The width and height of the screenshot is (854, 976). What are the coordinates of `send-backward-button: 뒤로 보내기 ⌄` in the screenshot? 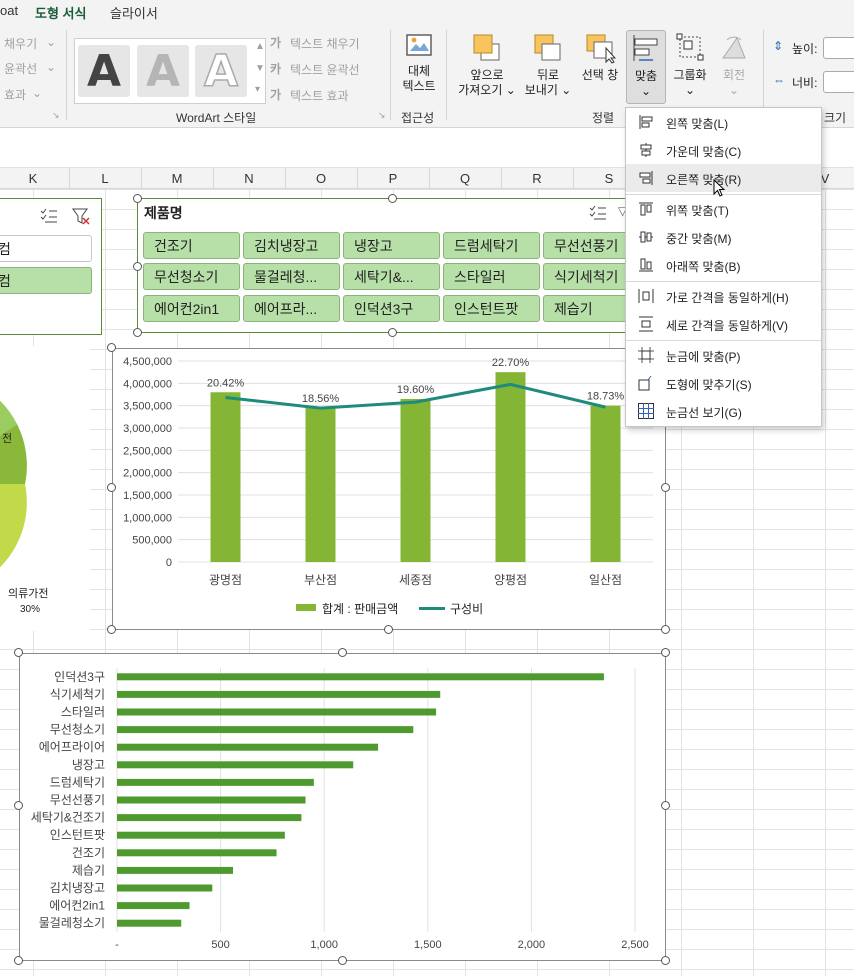 It's located at (548, 65).